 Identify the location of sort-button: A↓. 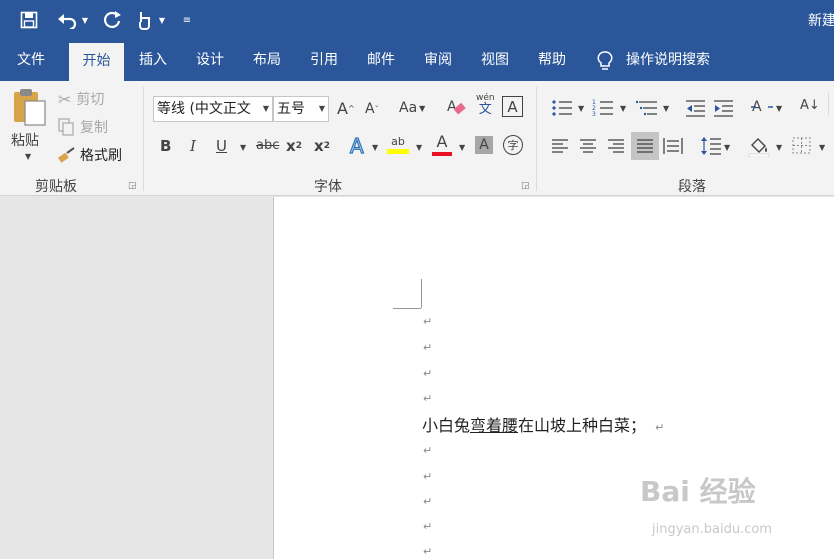
(810, 105).